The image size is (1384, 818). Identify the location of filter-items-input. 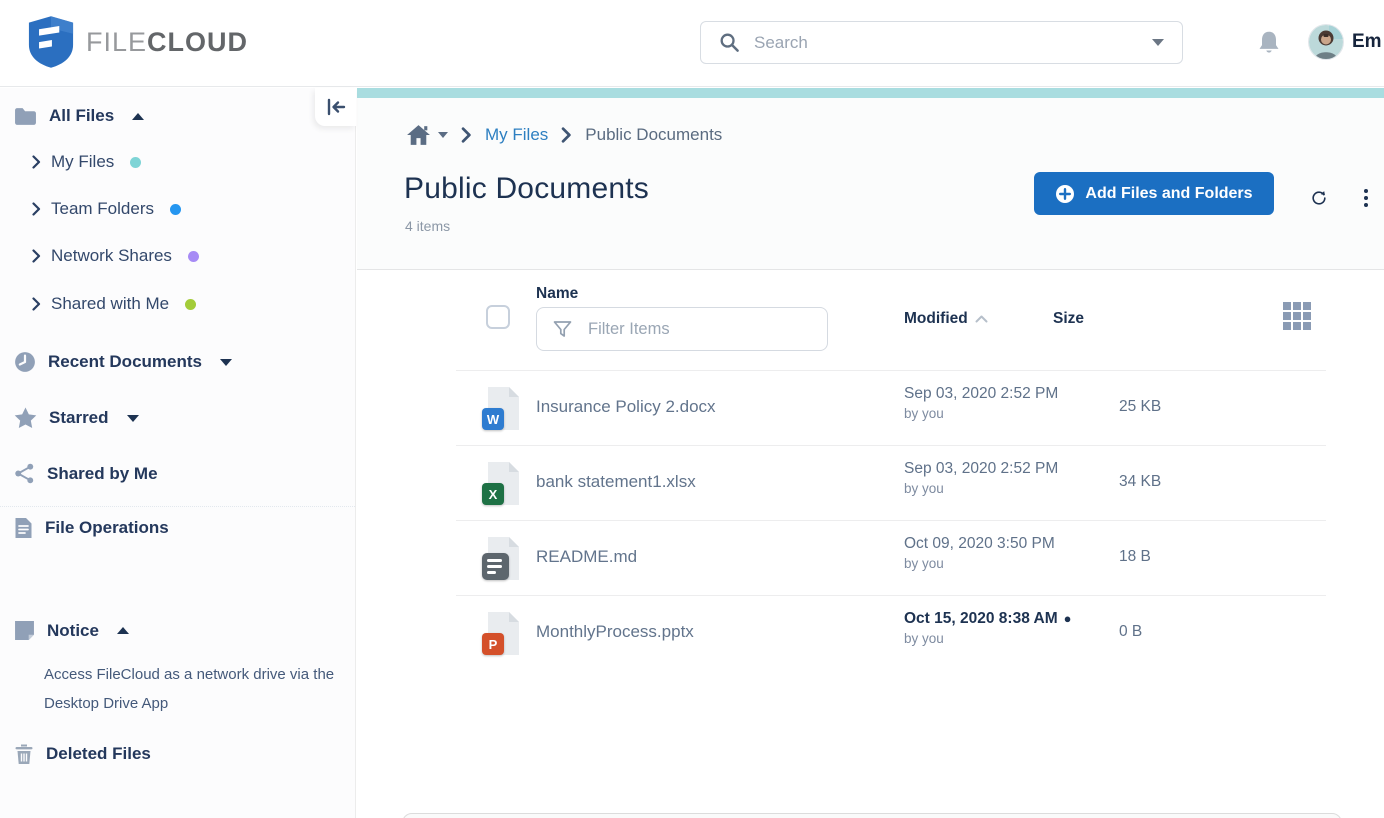
(699, 329).